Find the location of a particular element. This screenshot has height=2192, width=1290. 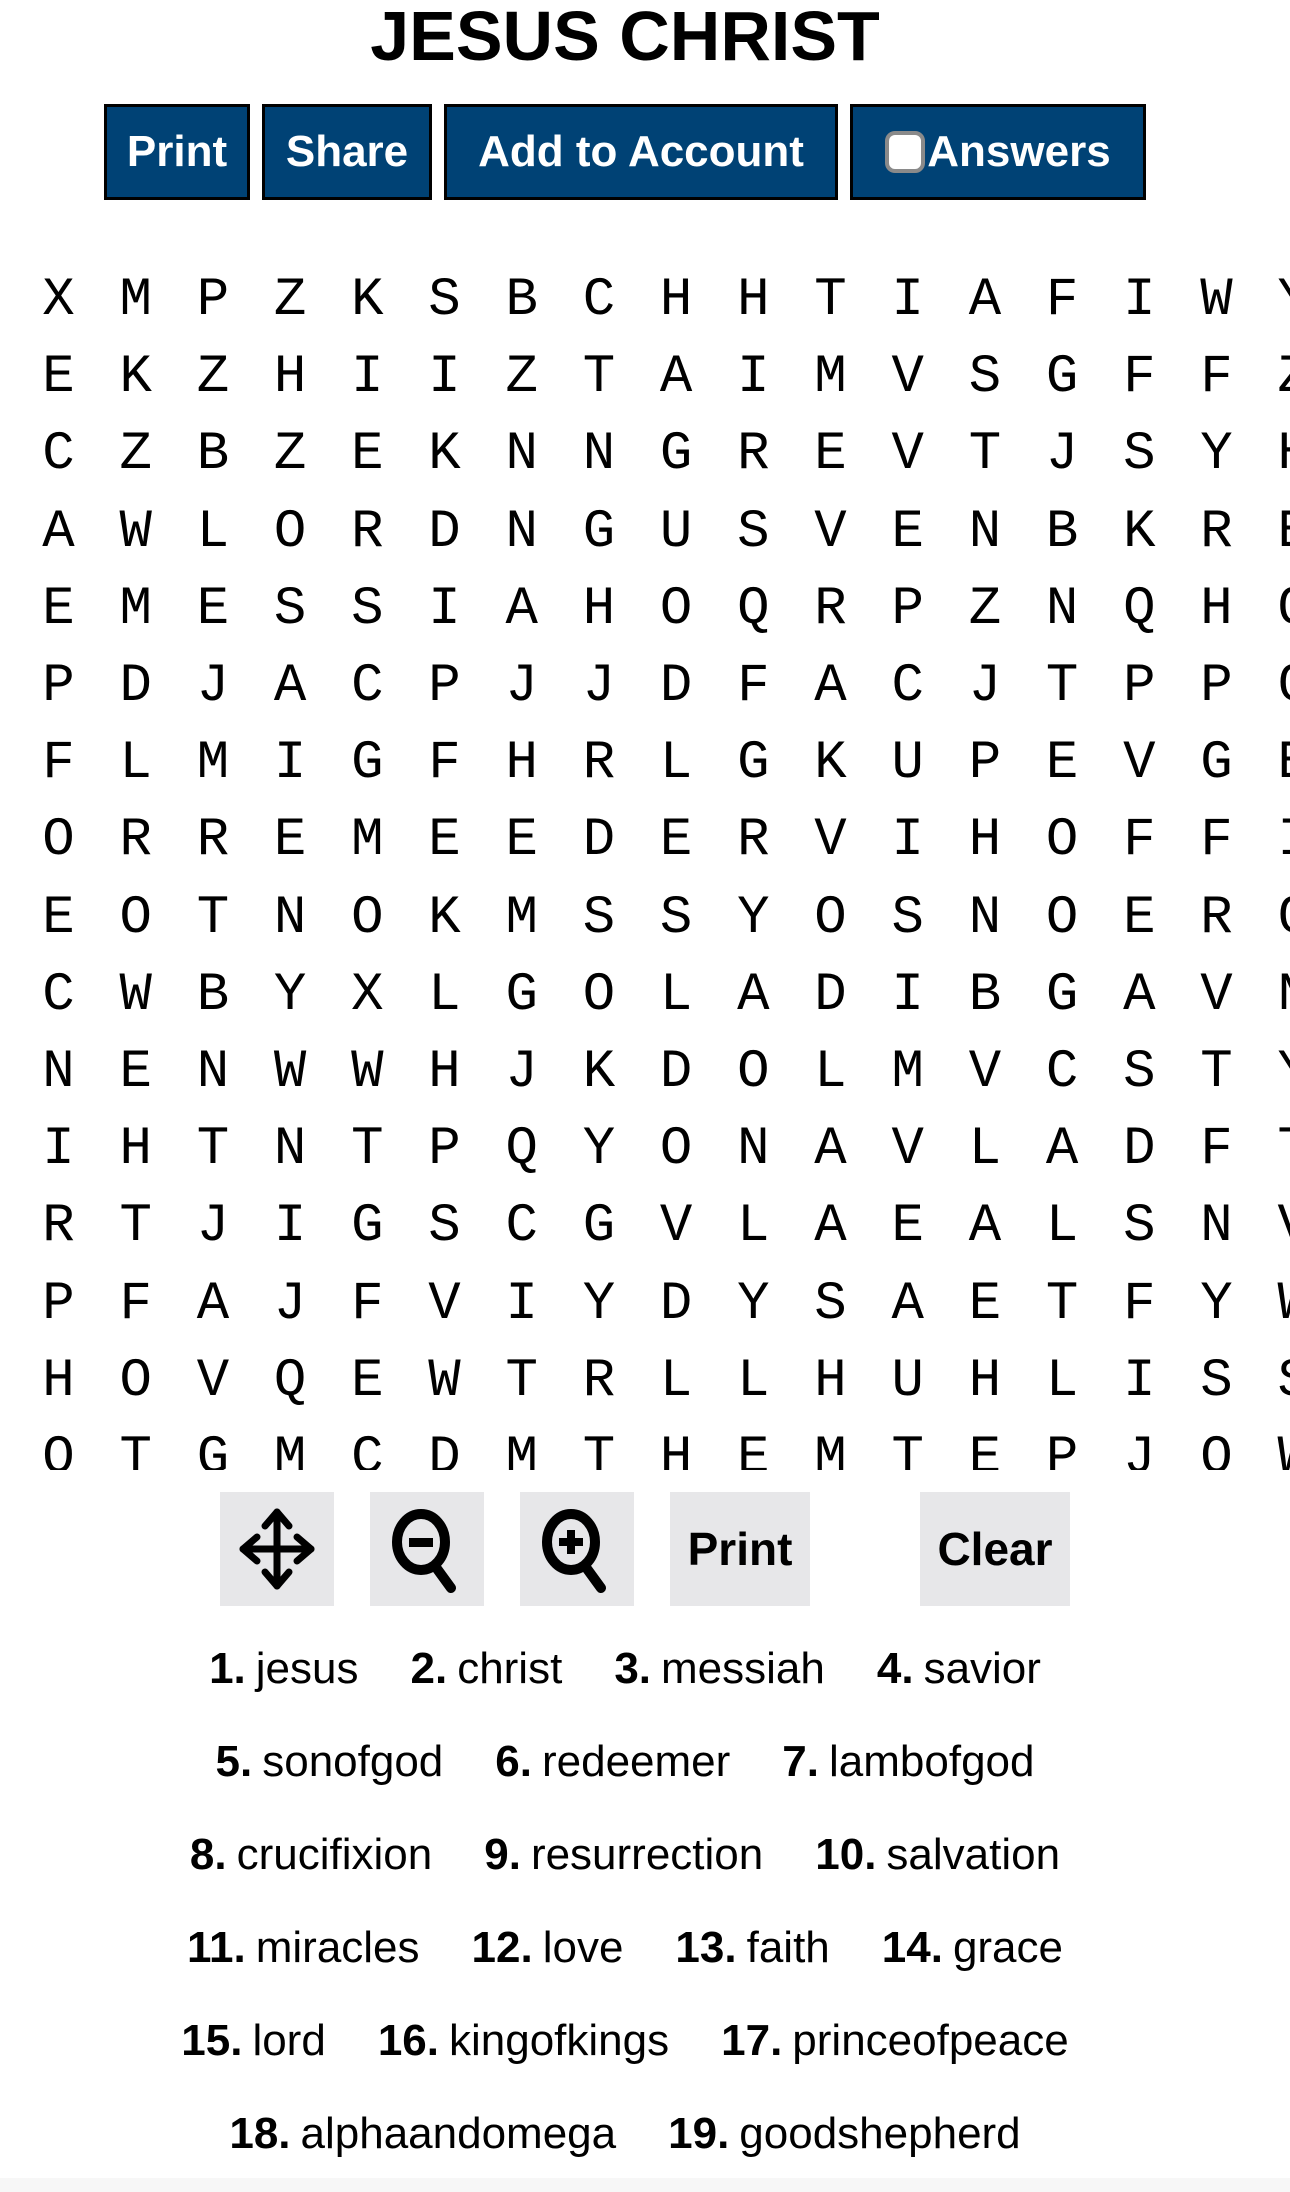

grid-cell: U is located at coordinates (907, 1381).